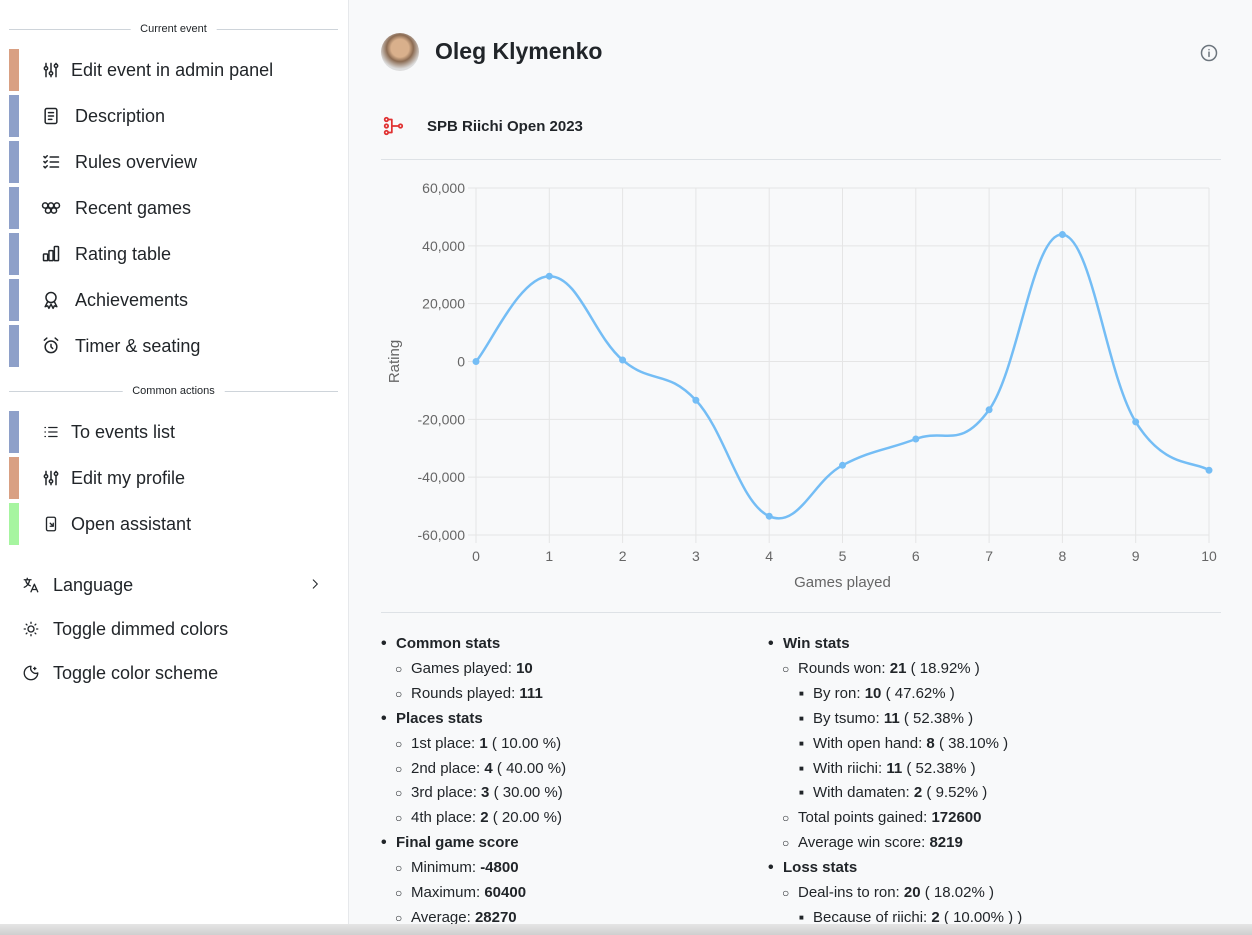  I want to click on stat-place-3: 3rd place: 3 ( 30.00 %), so click(473, 793).